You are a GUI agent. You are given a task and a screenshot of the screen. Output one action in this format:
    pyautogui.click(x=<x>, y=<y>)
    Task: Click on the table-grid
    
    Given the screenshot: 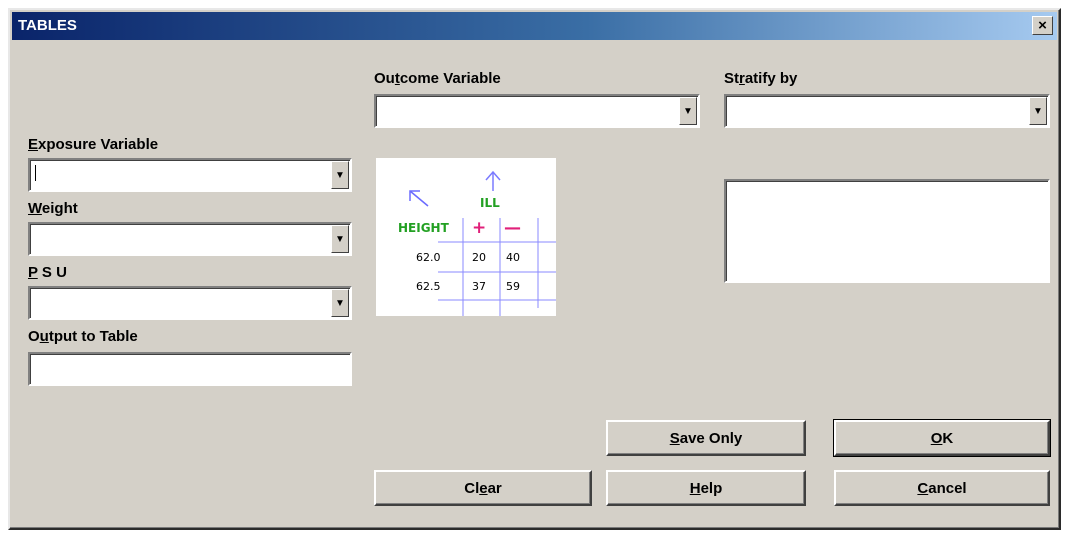 What is the action you would take?
    pyautogui.click(x=497, y=267)
    